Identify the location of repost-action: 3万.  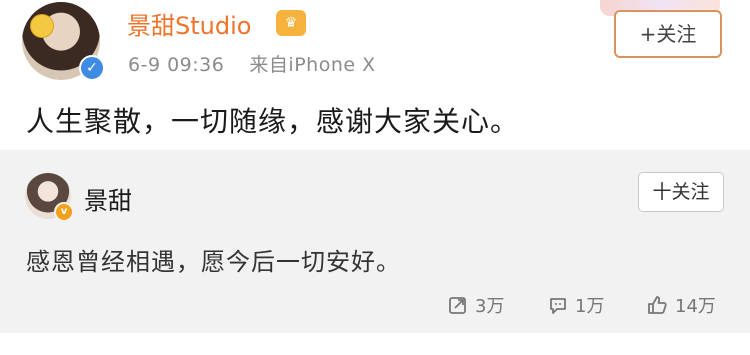
(476, 305).